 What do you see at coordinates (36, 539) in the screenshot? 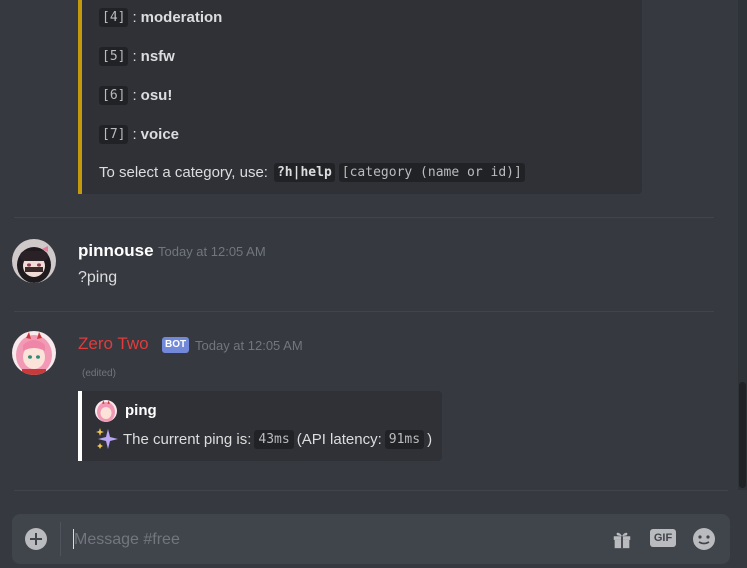
I see `upload-plus-icon` at bounding box center [36, 539].